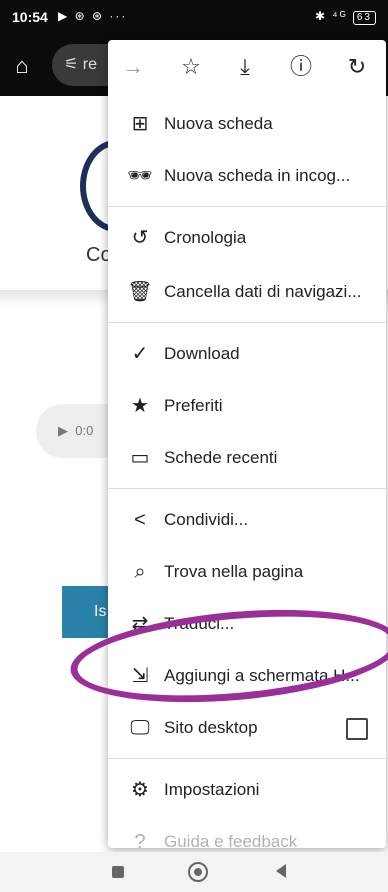  What do you see at coordinates (84, 430) in the screenshot?
I see `audio-time: 0:0` at bounding box center [84, 430].